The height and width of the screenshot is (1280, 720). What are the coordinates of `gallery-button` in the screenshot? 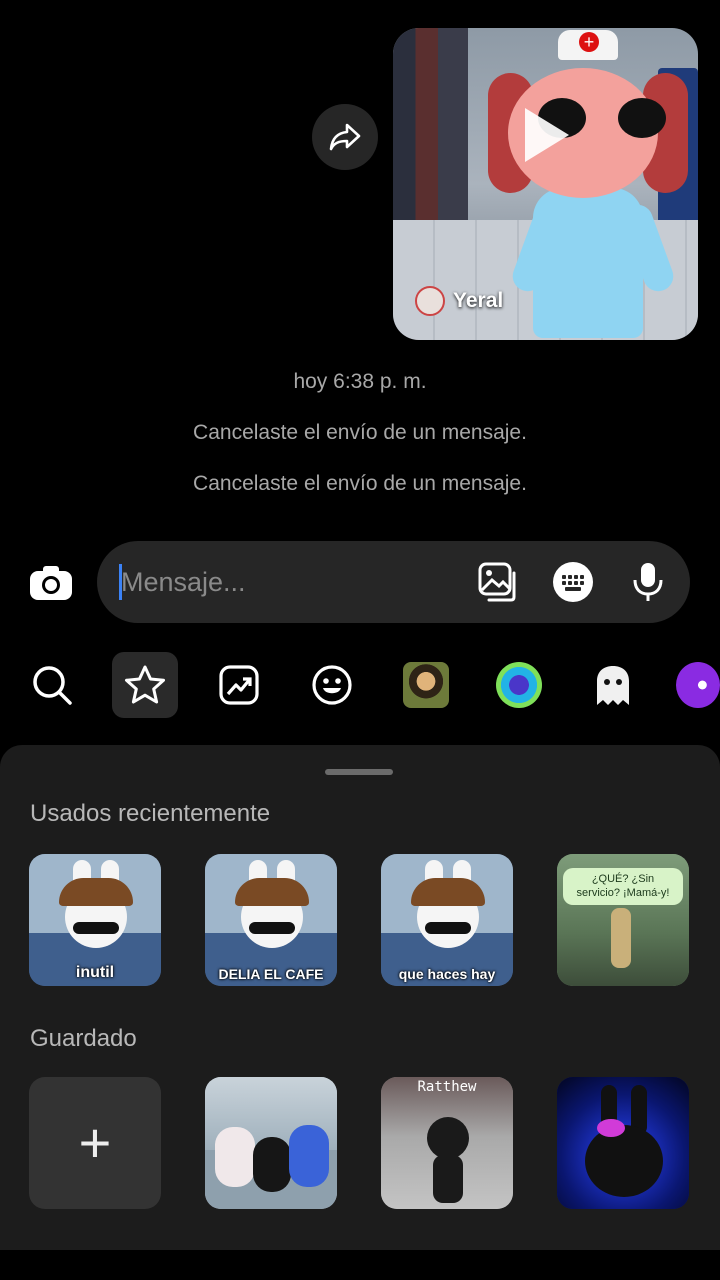 It's located at (498, 582).